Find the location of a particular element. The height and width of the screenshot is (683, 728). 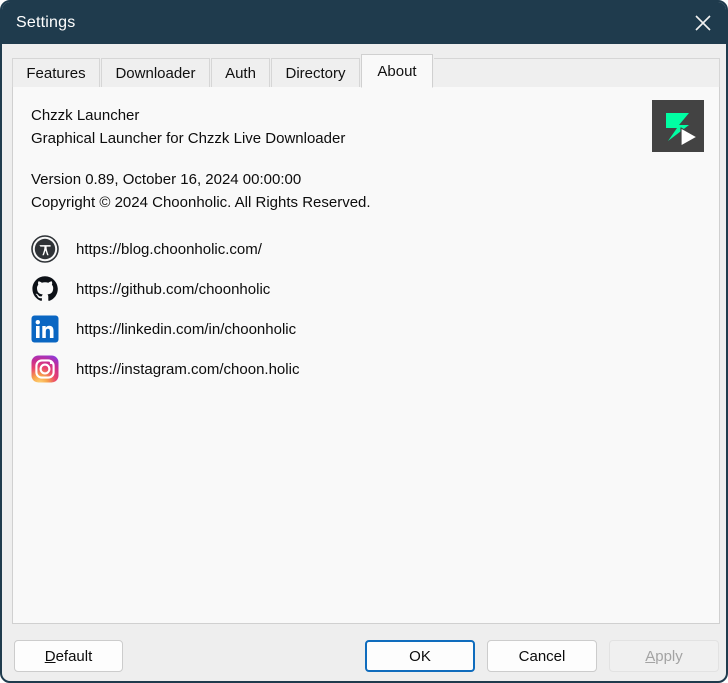

tab-directory: Directory is located at coordinates (315, 72).